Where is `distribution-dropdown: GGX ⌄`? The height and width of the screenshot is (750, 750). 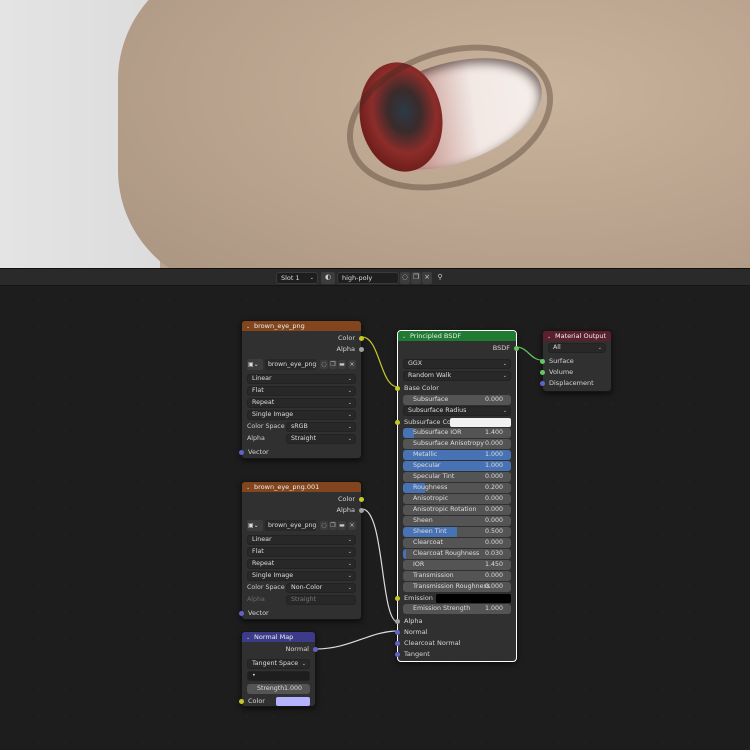
distribution-dropdown: GGX ⌄ is located at coordinates (457, 364).